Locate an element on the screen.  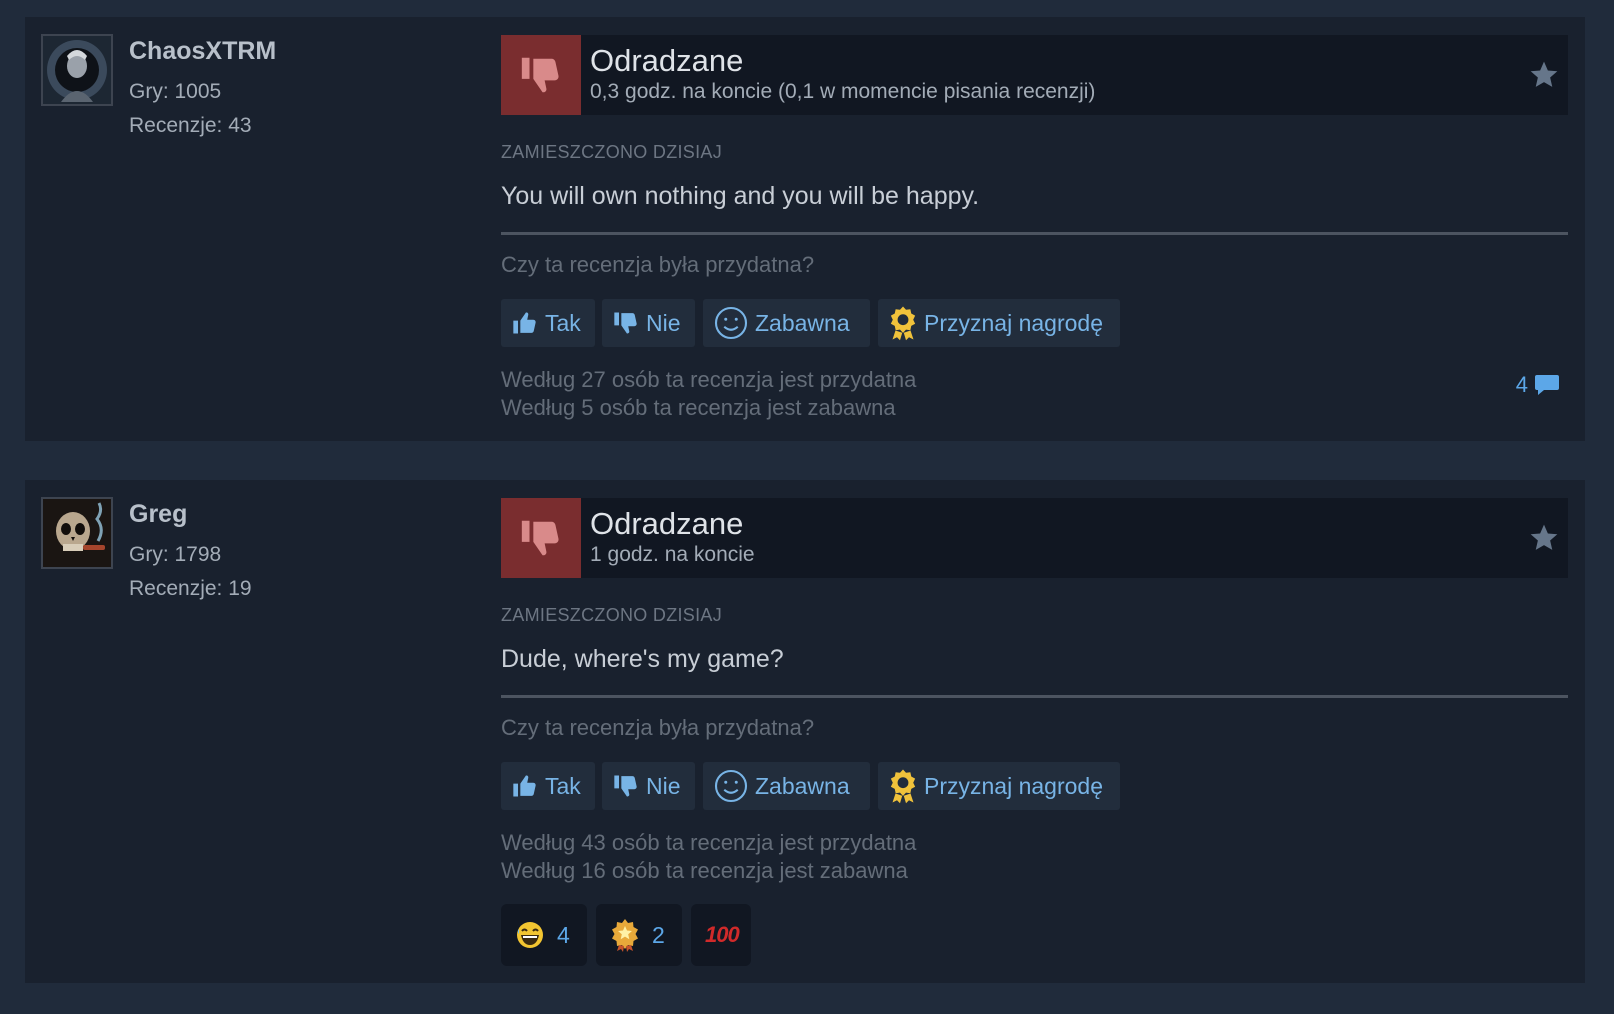
reaction-count: 4 is located at coordinates (563, 934).